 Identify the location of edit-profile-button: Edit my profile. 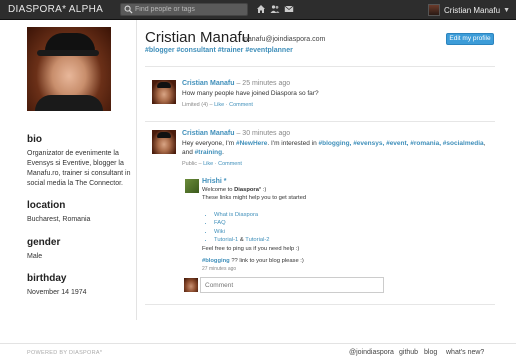
(470, 39).